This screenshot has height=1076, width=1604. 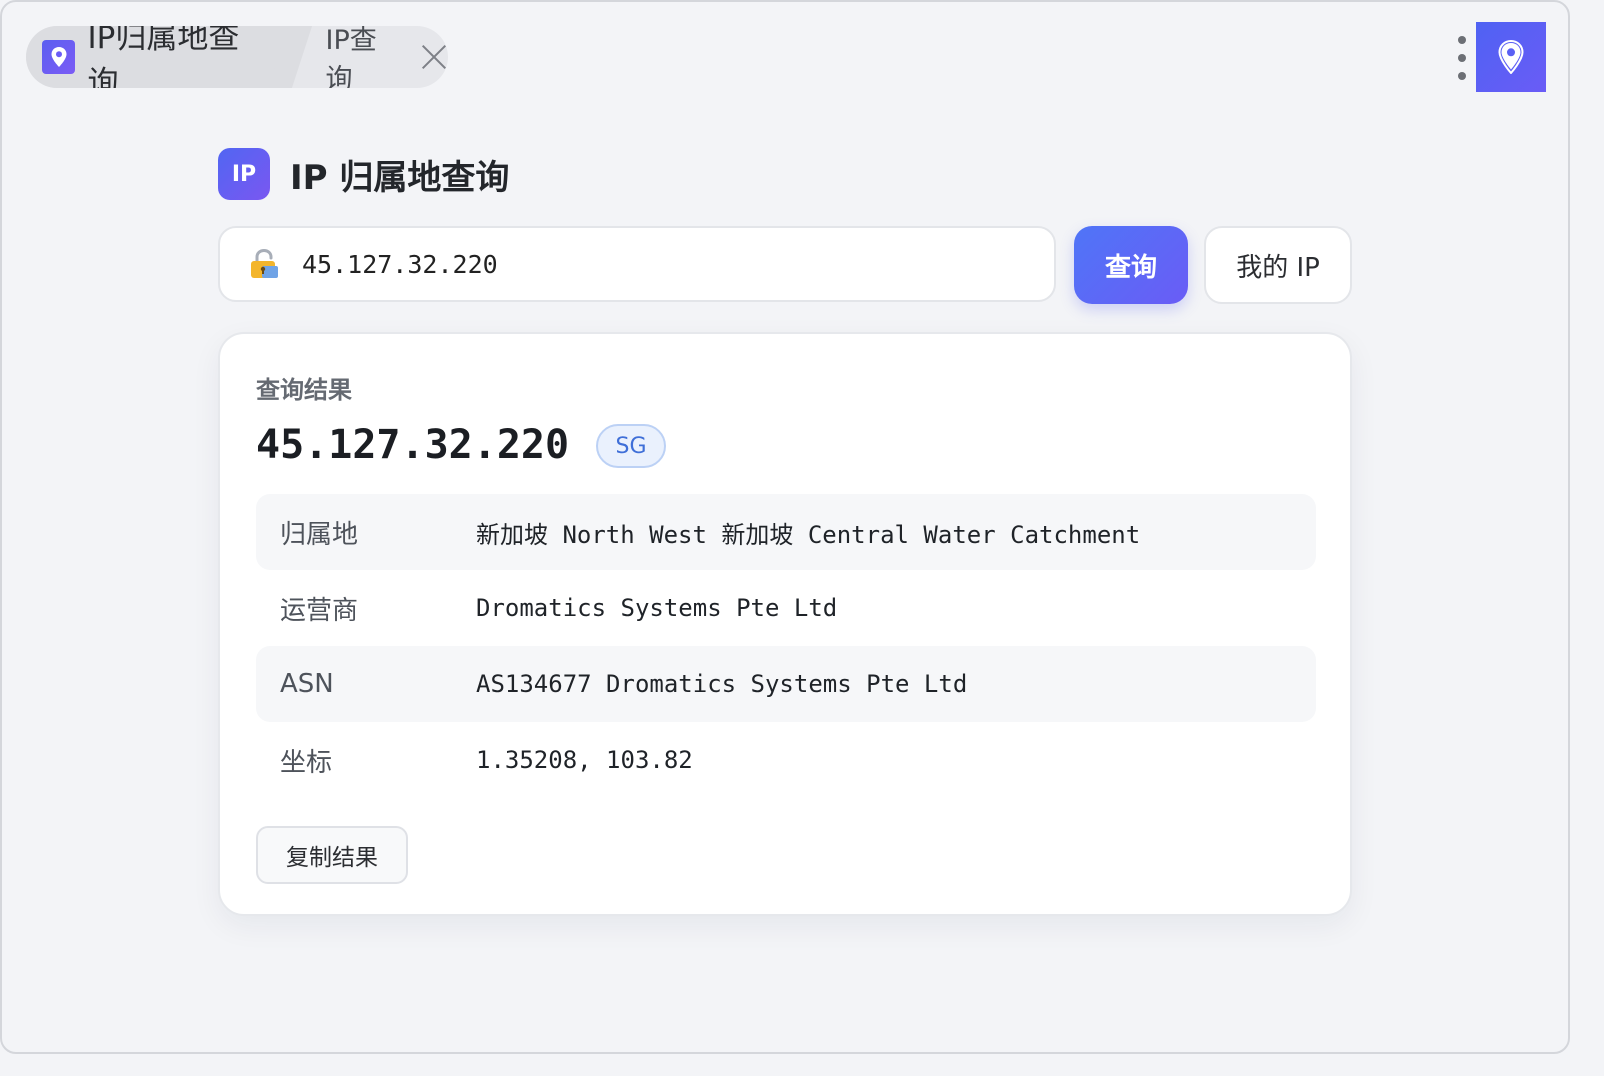 I want to click on row-value: 1.35208, 103.82, so click(x=584, y=760).